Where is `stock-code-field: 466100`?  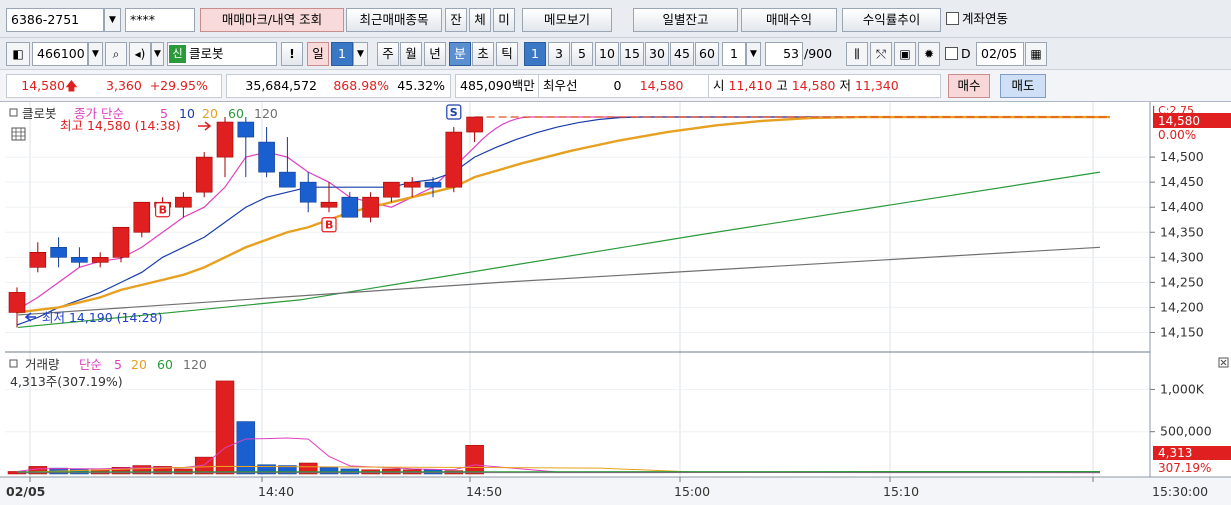 stock-code-field: 466100 is located at coordinates (60, 54).